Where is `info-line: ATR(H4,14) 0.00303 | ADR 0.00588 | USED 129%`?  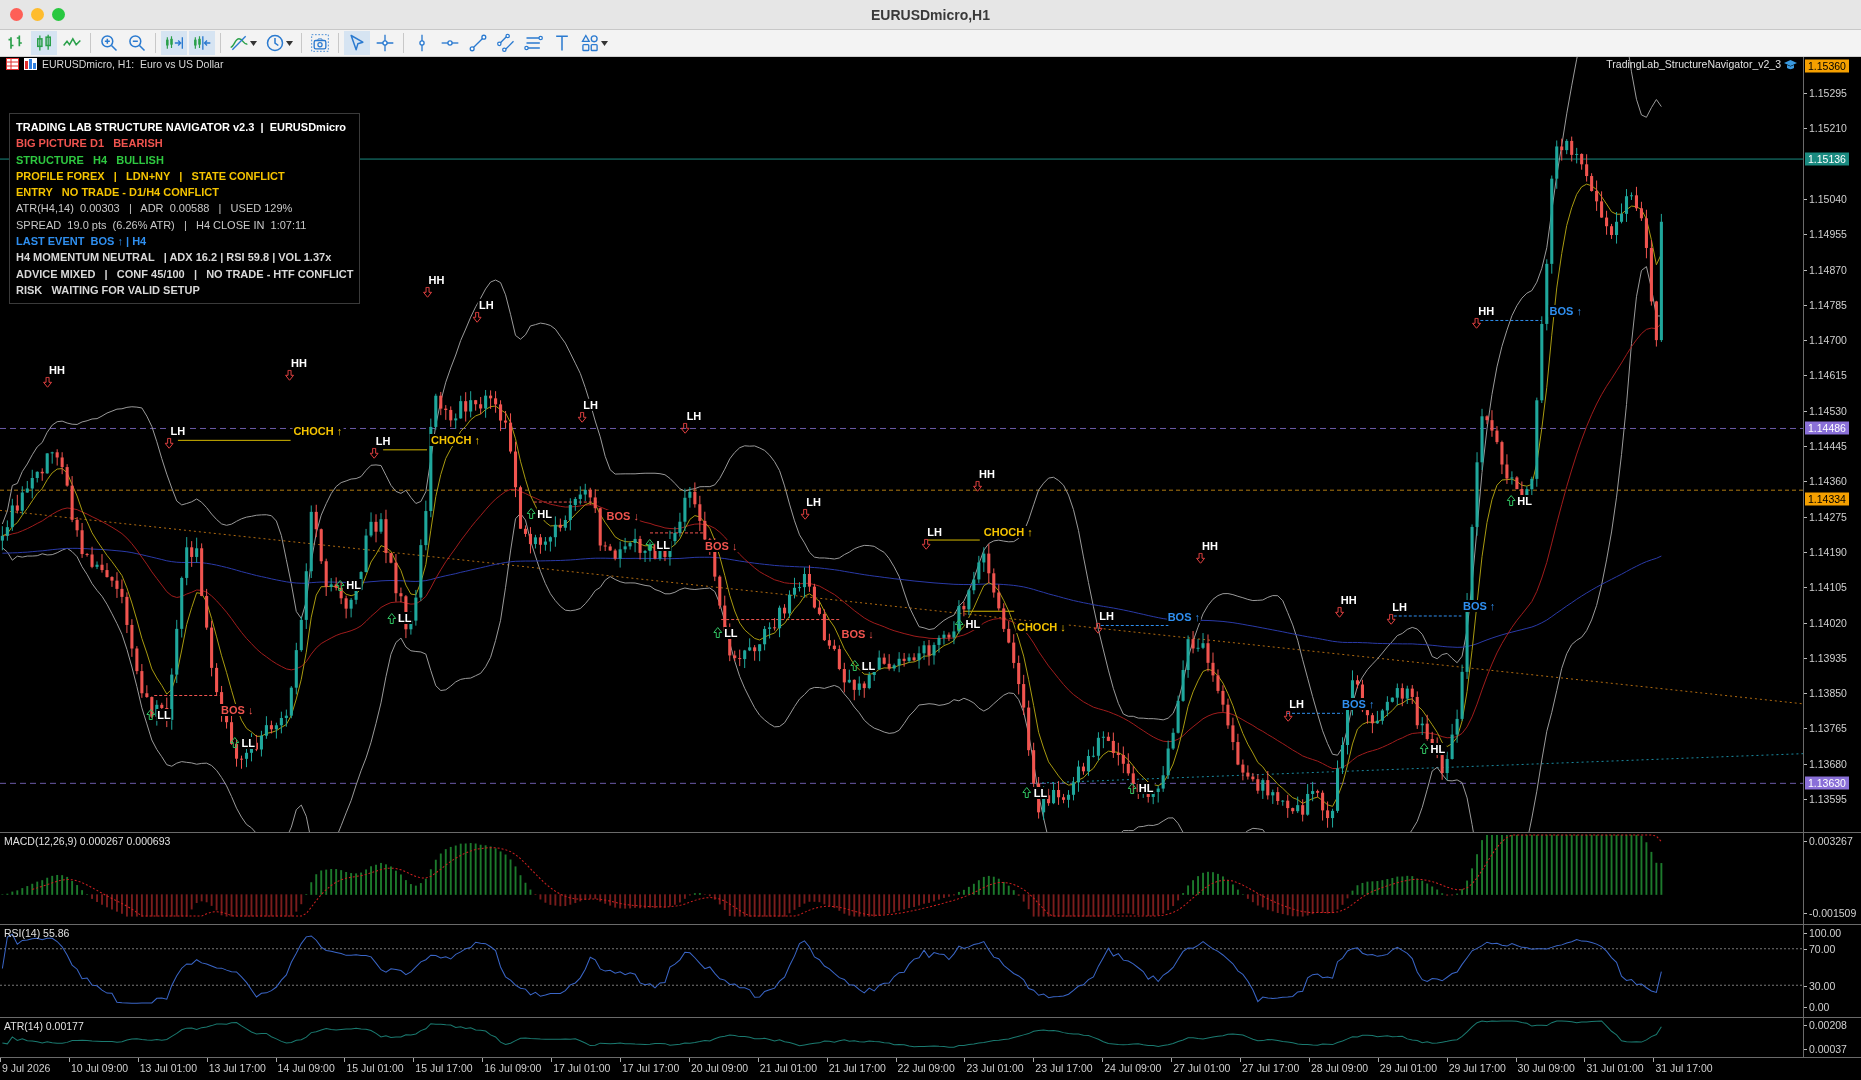
info-line: ATR(H4,14) 0.00303 | ADR 0.00588 | USED 129% is located at coordinates (155, 209).